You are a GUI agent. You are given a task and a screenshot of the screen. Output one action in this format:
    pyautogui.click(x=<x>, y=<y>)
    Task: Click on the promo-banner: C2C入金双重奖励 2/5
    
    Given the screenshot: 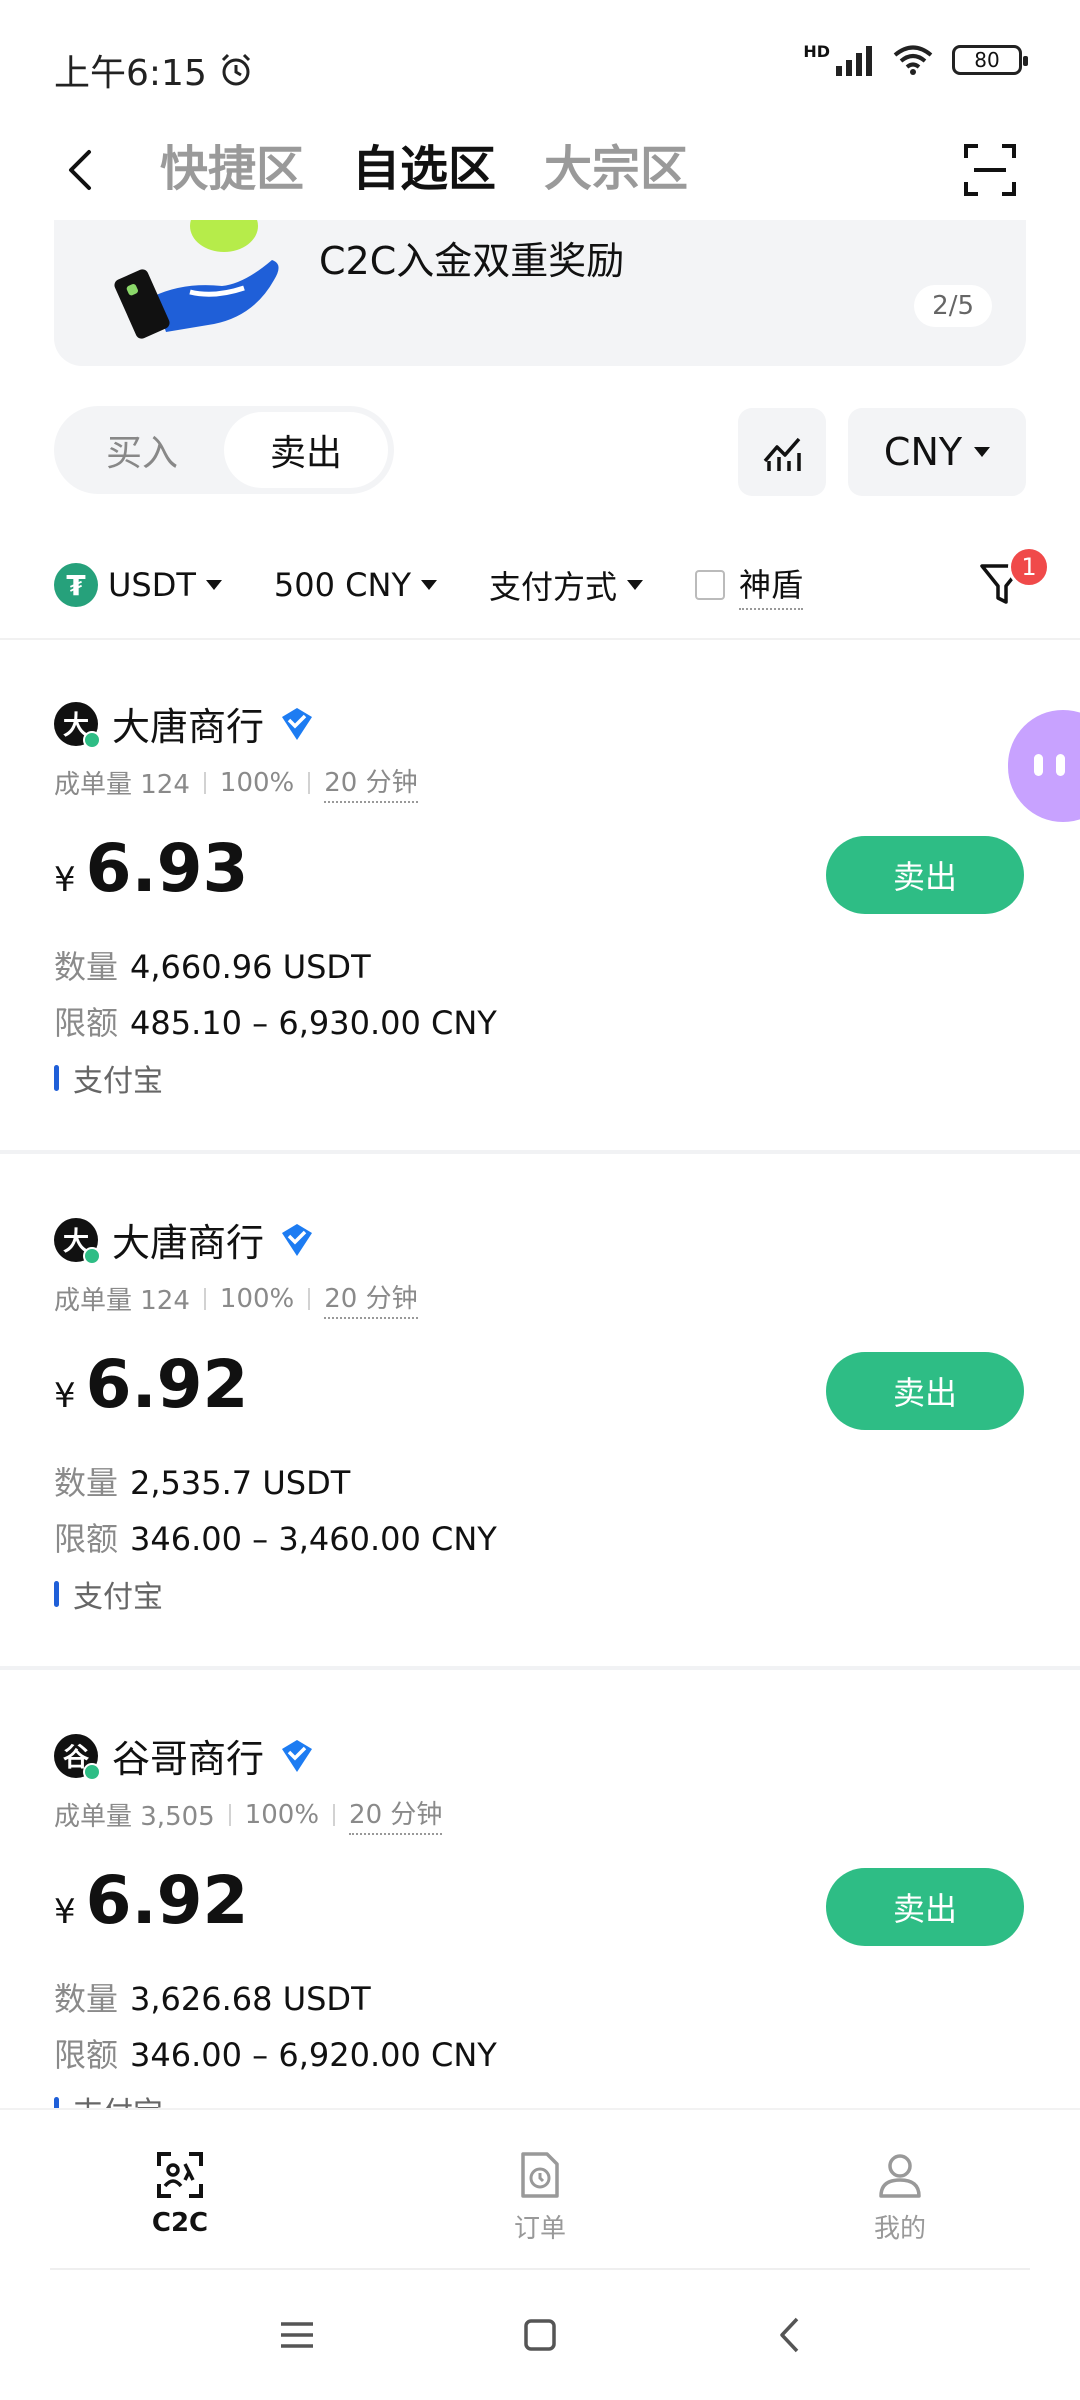 What is the action you would take?
    pyautogui.click(x=540, y=293)
    